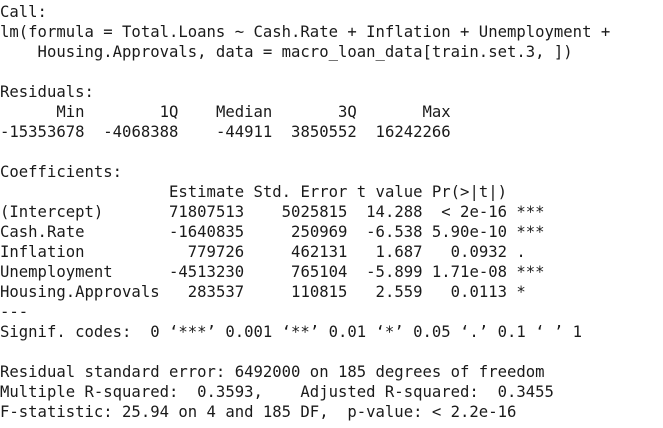 This screenshot has height=428, width=663. What do you see at coordinates (516, 252) in the screenshot?
I see `coef-signif: .` at bounding box center [516, 252].